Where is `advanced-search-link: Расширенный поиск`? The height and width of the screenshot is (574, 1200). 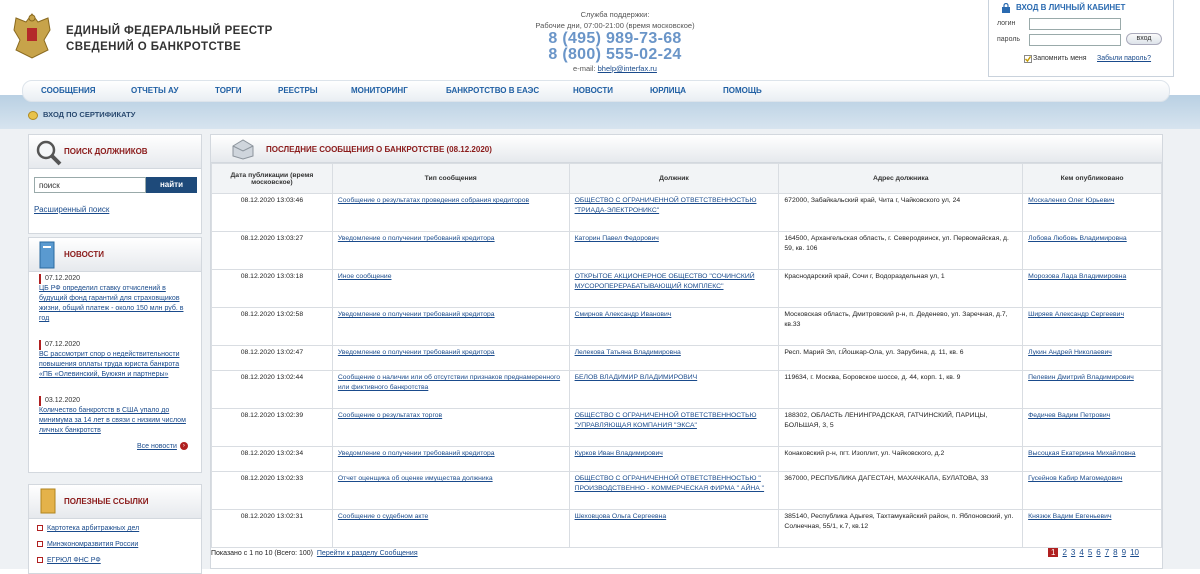 advanced-search-link: Расширенный поиск is located at coordinates (71, 209).